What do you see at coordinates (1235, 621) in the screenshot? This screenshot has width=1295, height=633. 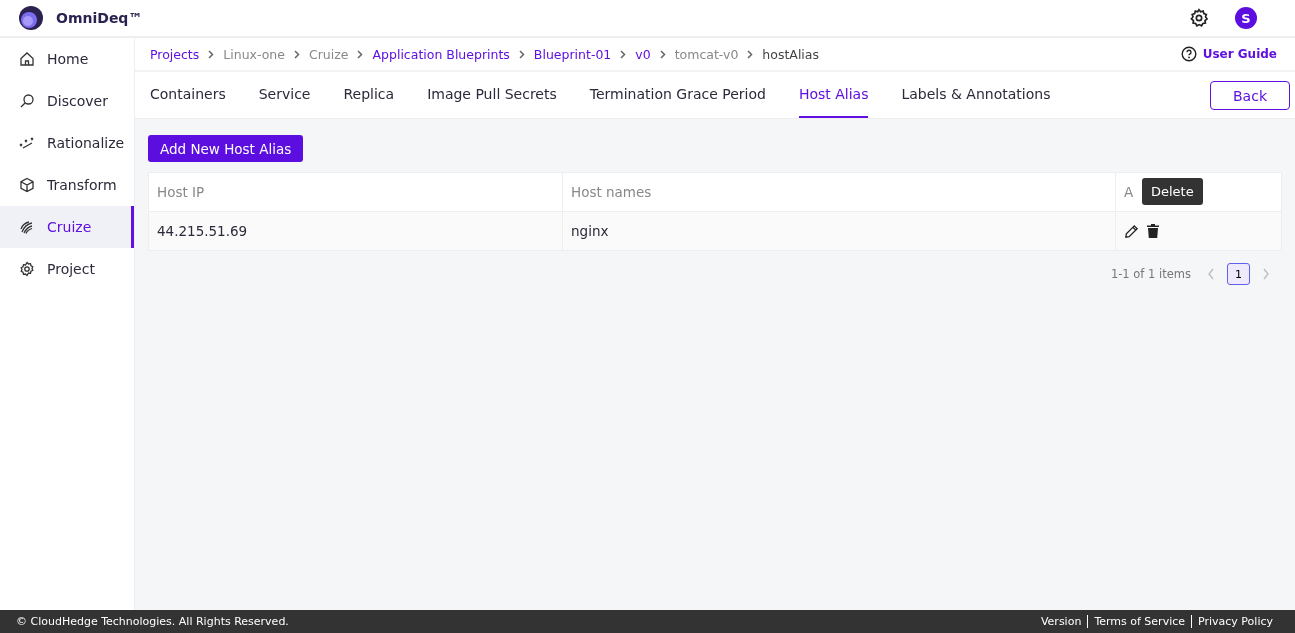 I see `footer-link: Privacy Policy` at bounding box center [1235, 621].